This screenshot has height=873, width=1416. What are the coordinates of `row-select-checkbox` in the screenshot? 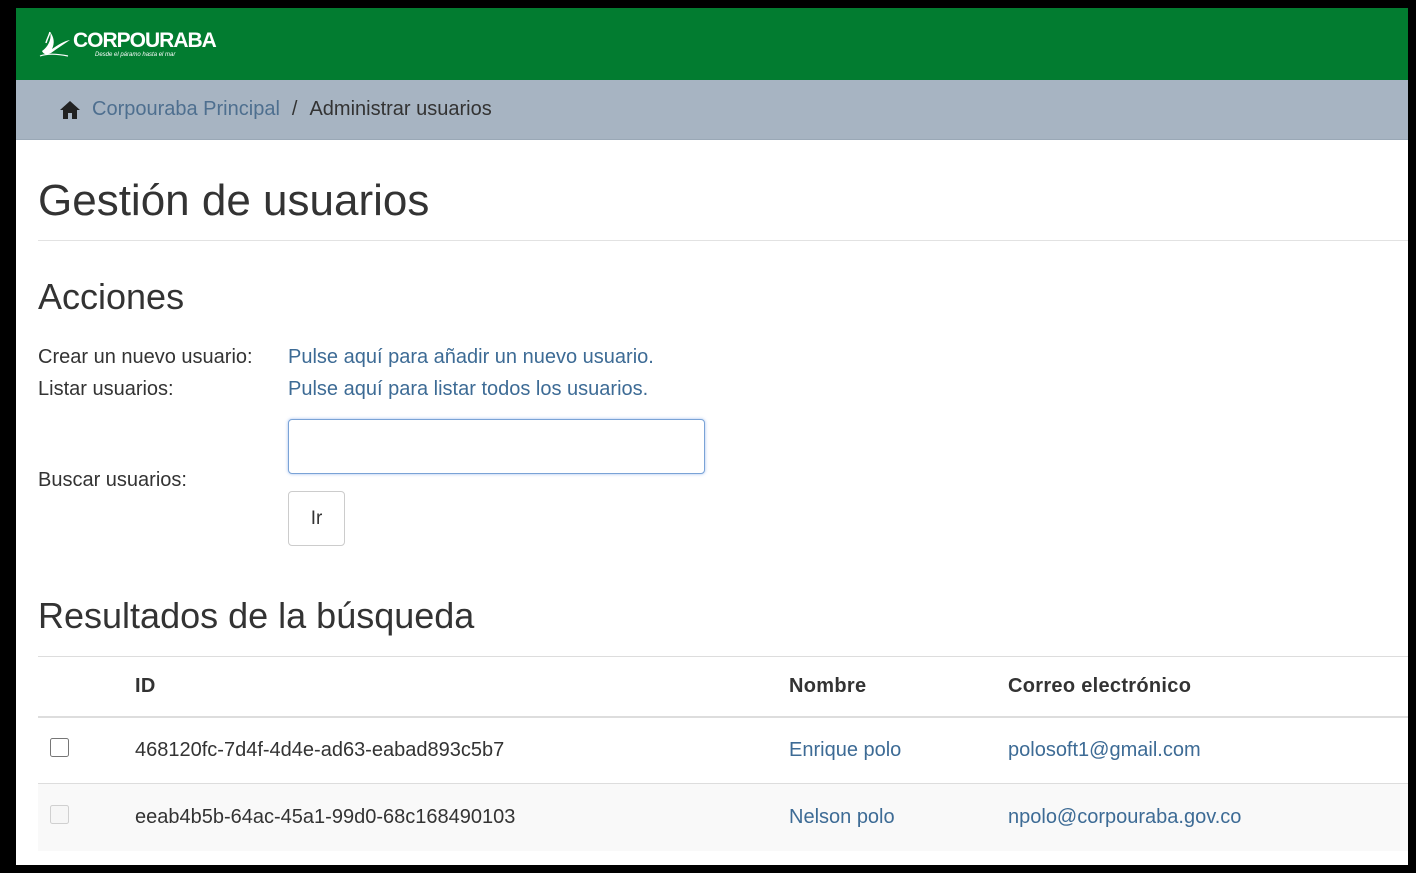 It's located at (59, 747).